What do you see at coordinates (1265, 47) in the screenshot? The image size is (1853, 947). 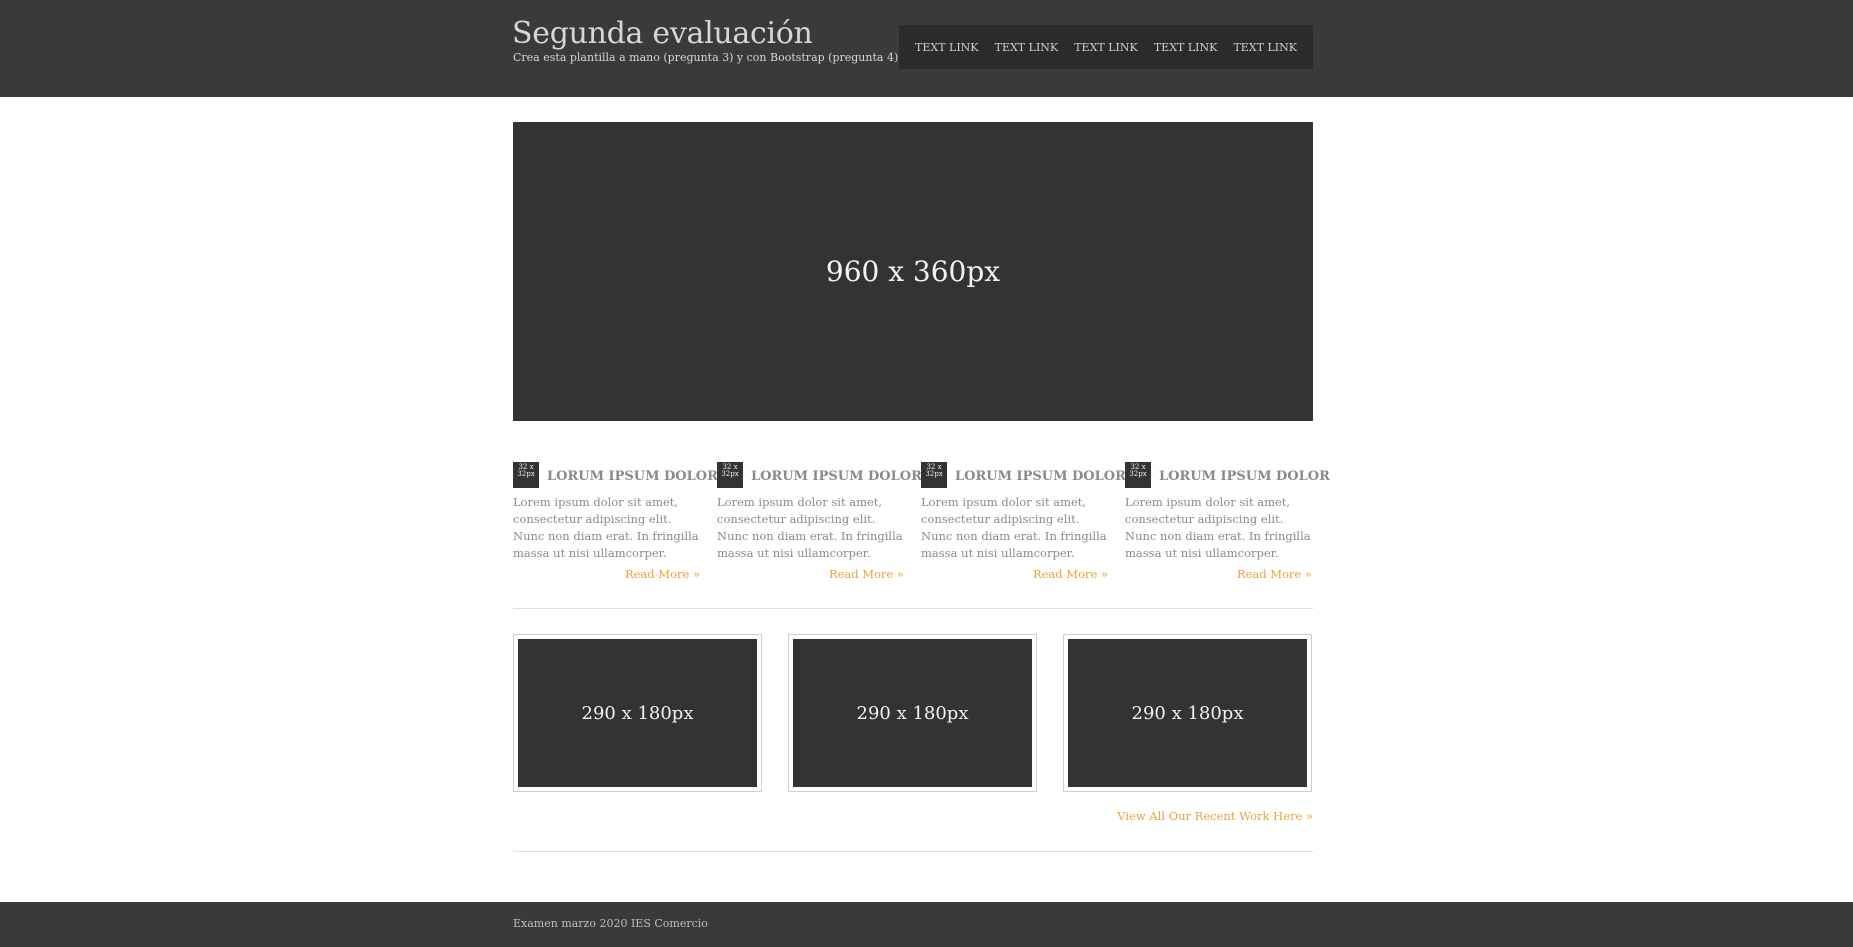 I see `nav-link-5: TEXT LINK` at bounding box center [1265, 47].